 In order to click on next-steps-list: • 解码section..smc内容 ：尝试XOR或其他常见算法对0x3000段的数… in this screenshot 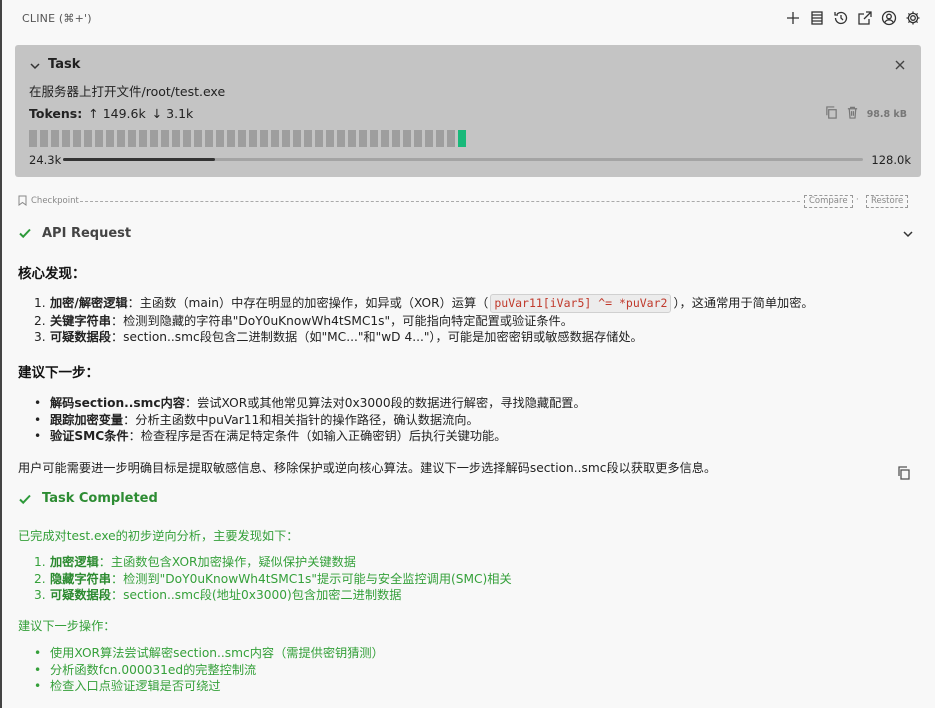, I will do `click(310, 420)`.